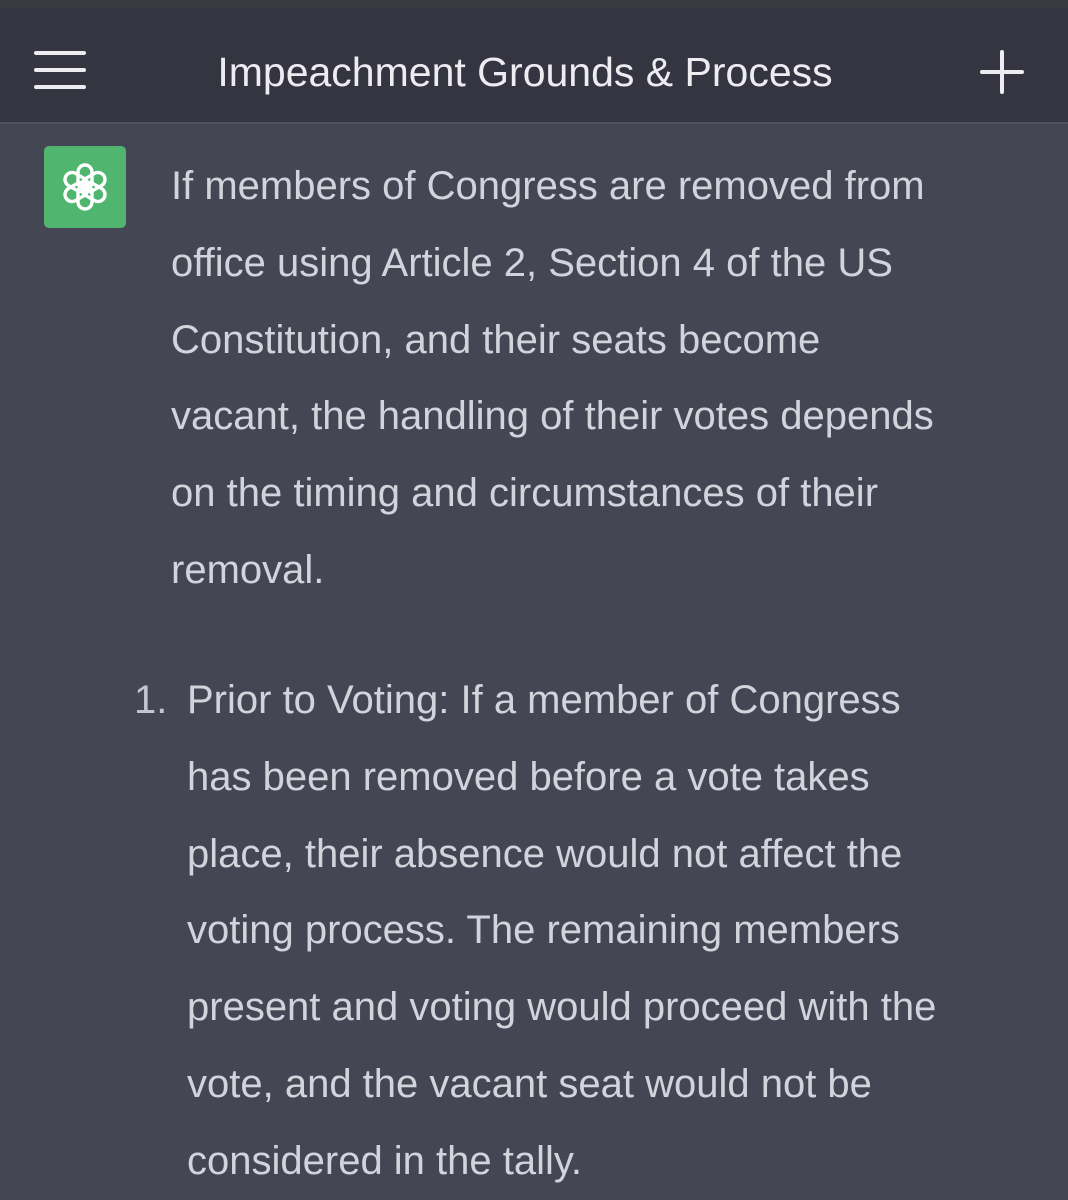 This screenshot has width=1068, height=1200. I want to click on top-bar: Impeachment Grounds & Process, so click(534, 66).